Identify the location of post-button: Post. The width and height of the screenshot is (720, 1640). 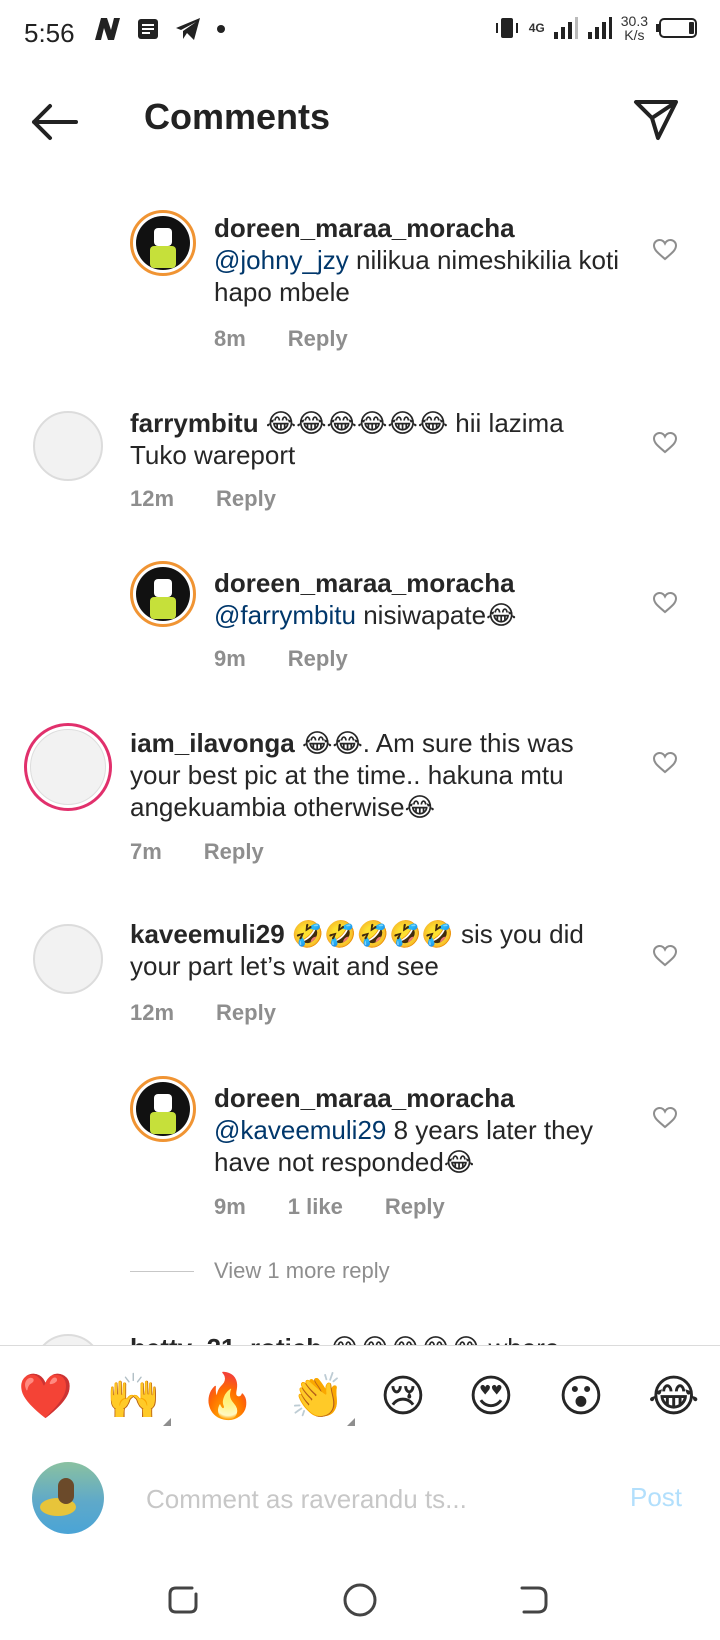
(656, 1497).